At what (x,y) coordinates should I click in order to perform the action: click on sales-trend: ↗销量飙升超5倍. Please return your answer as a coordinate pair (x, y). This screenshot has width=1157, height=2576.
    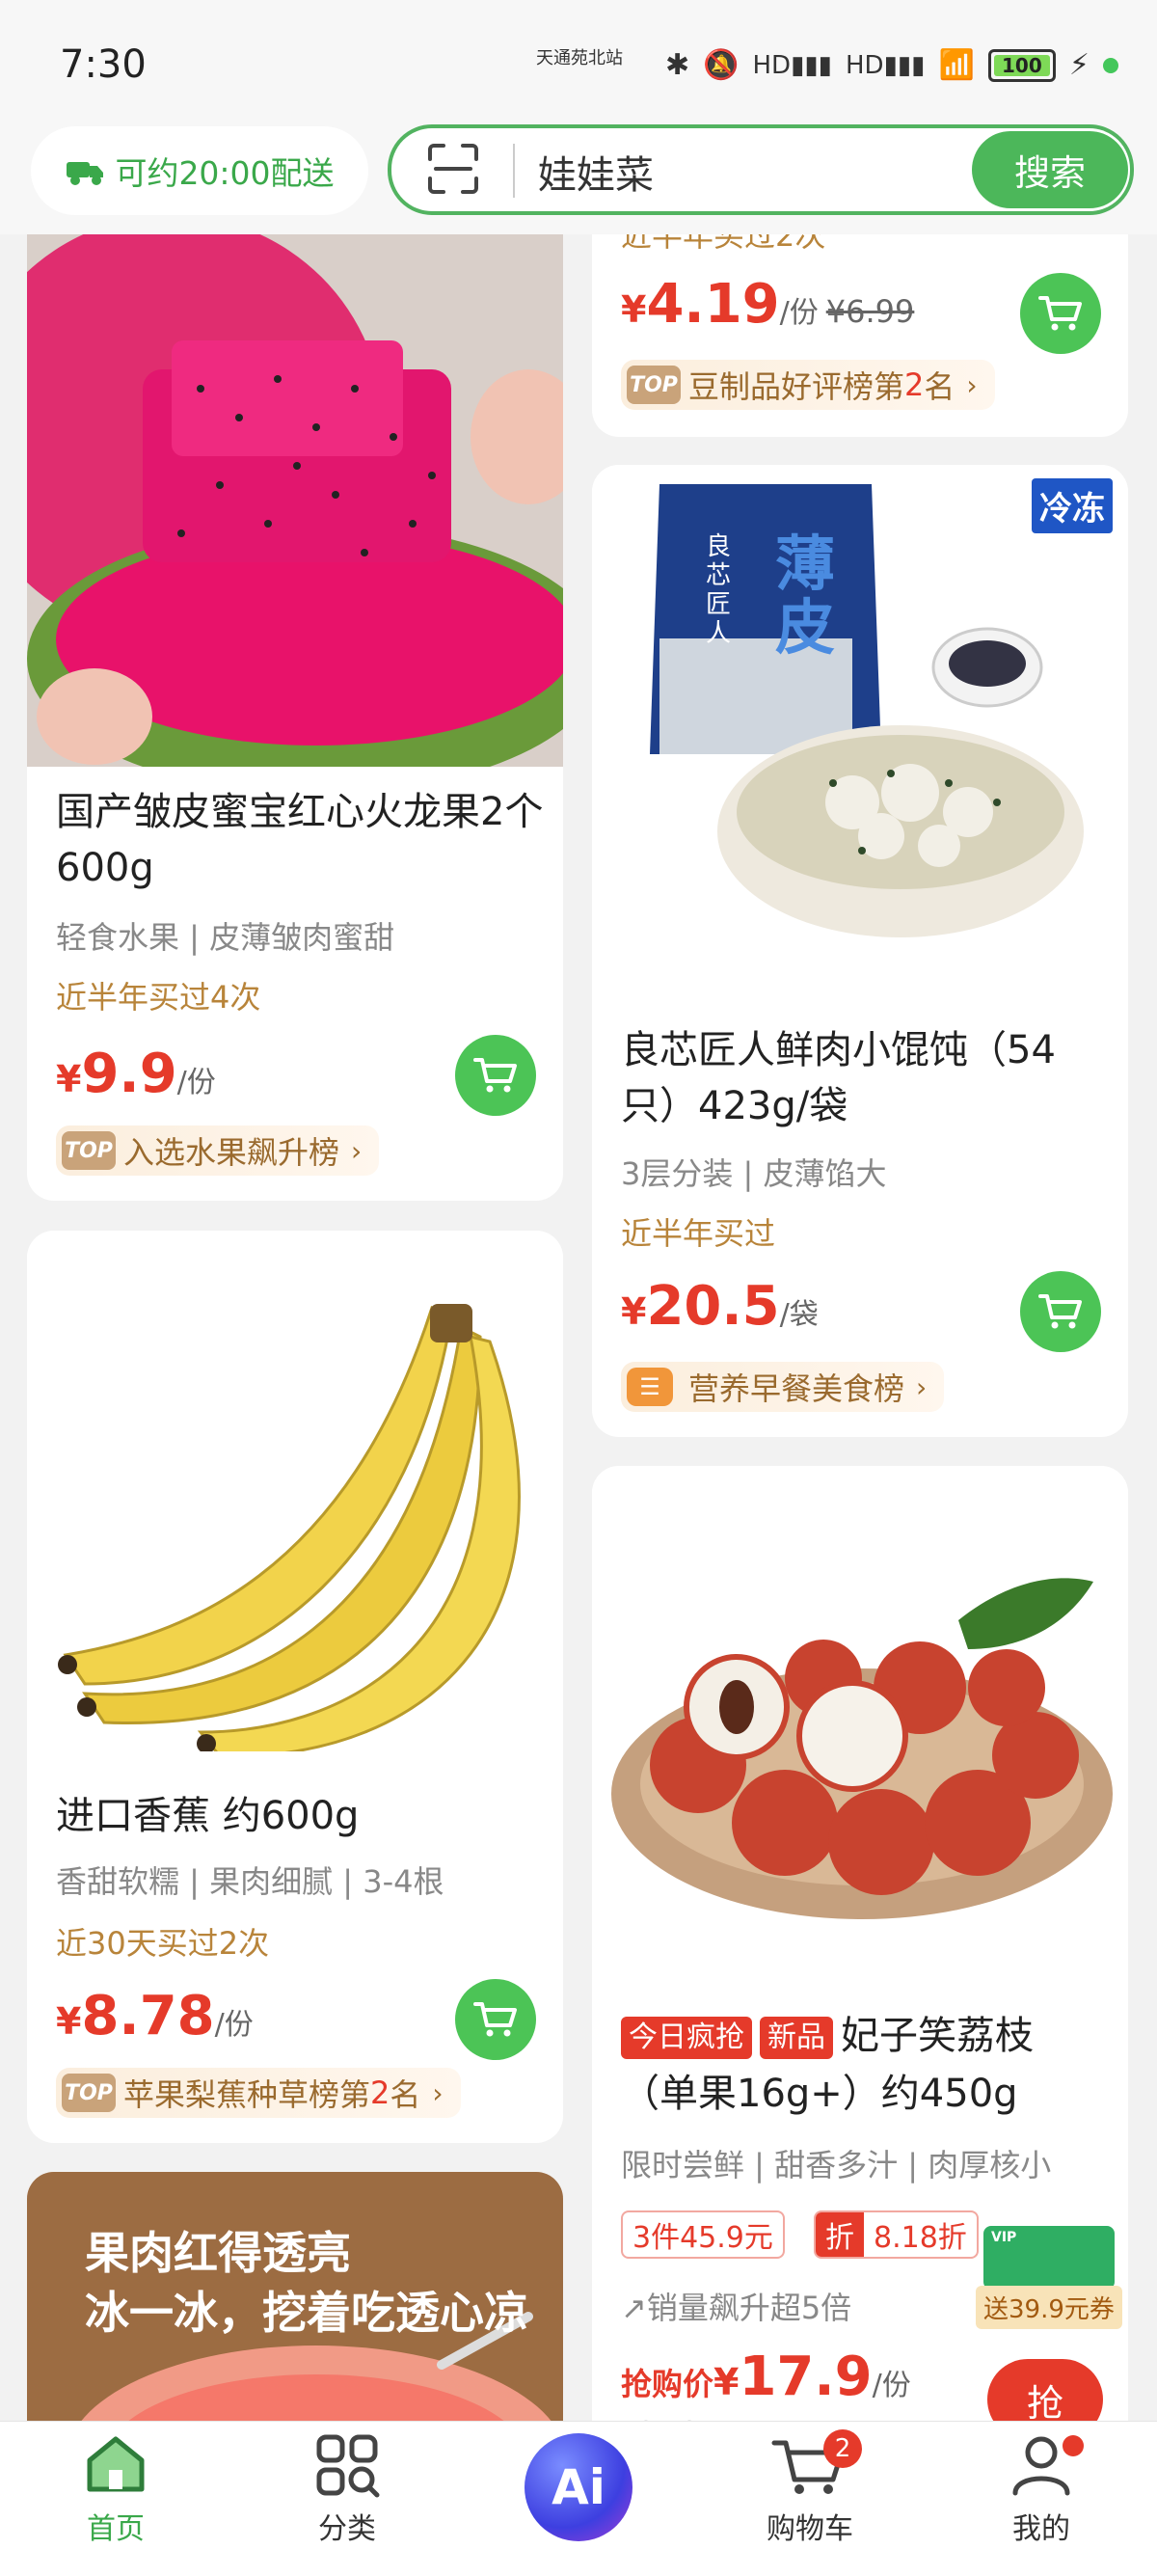
    Looking at the image, I should click on (736, 2306).